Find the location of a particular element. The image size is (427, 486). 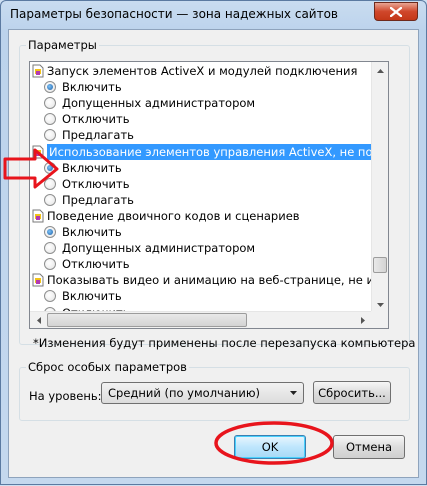

ok-button: OK is located at coordinates (270, 447).